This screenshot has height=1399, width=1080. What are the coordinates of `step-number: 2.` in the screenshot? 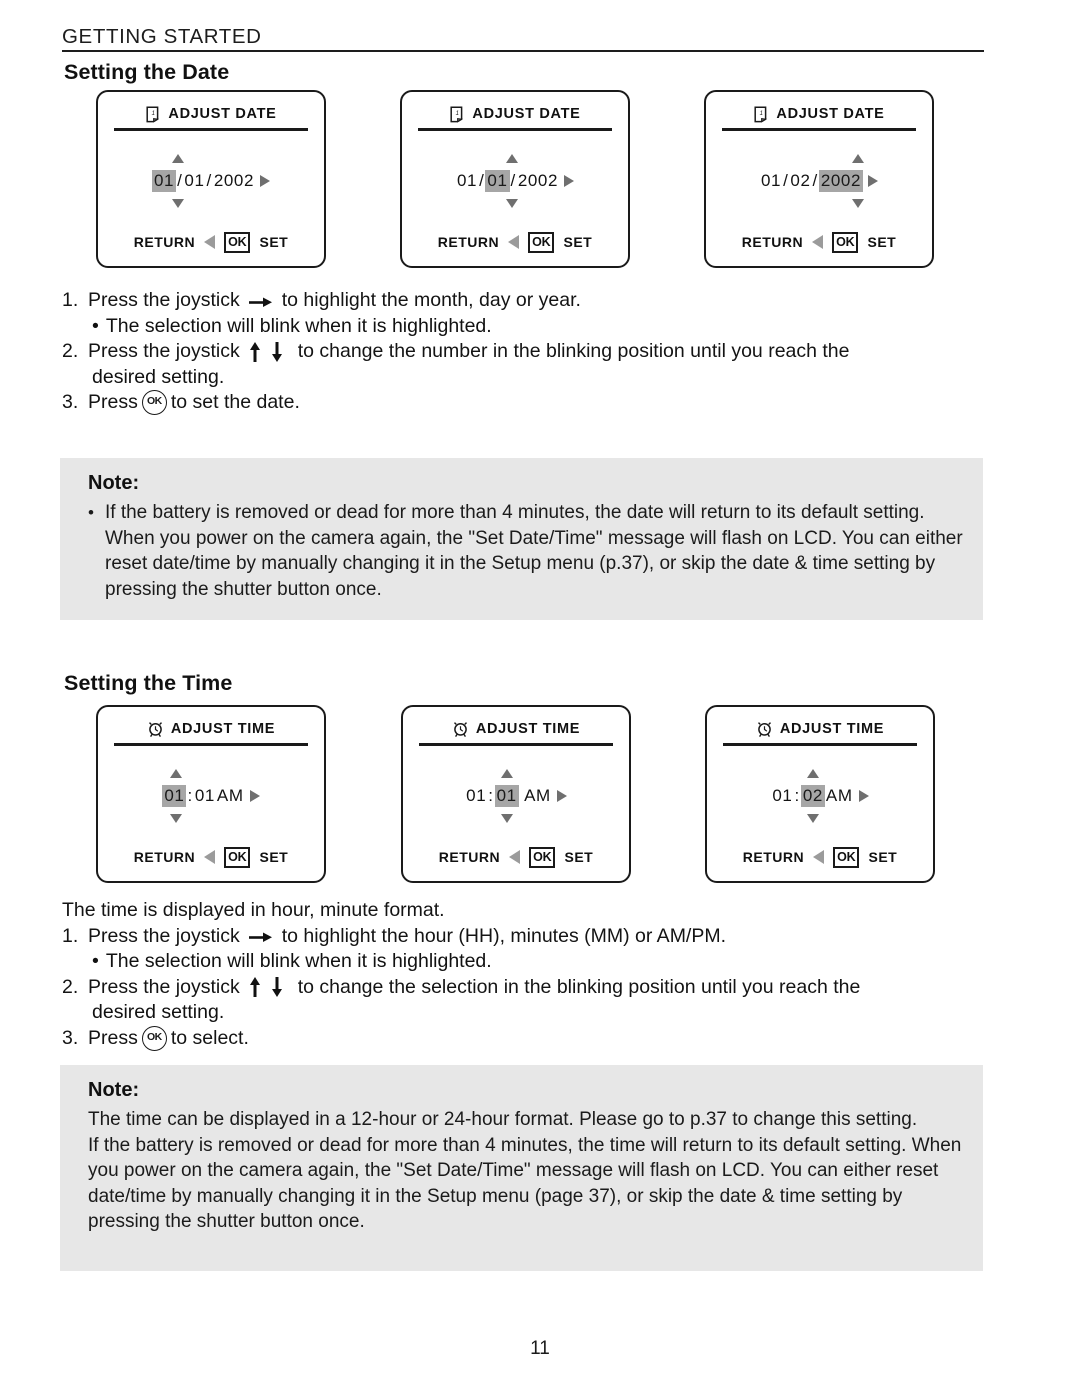 It's located at (70, 986).